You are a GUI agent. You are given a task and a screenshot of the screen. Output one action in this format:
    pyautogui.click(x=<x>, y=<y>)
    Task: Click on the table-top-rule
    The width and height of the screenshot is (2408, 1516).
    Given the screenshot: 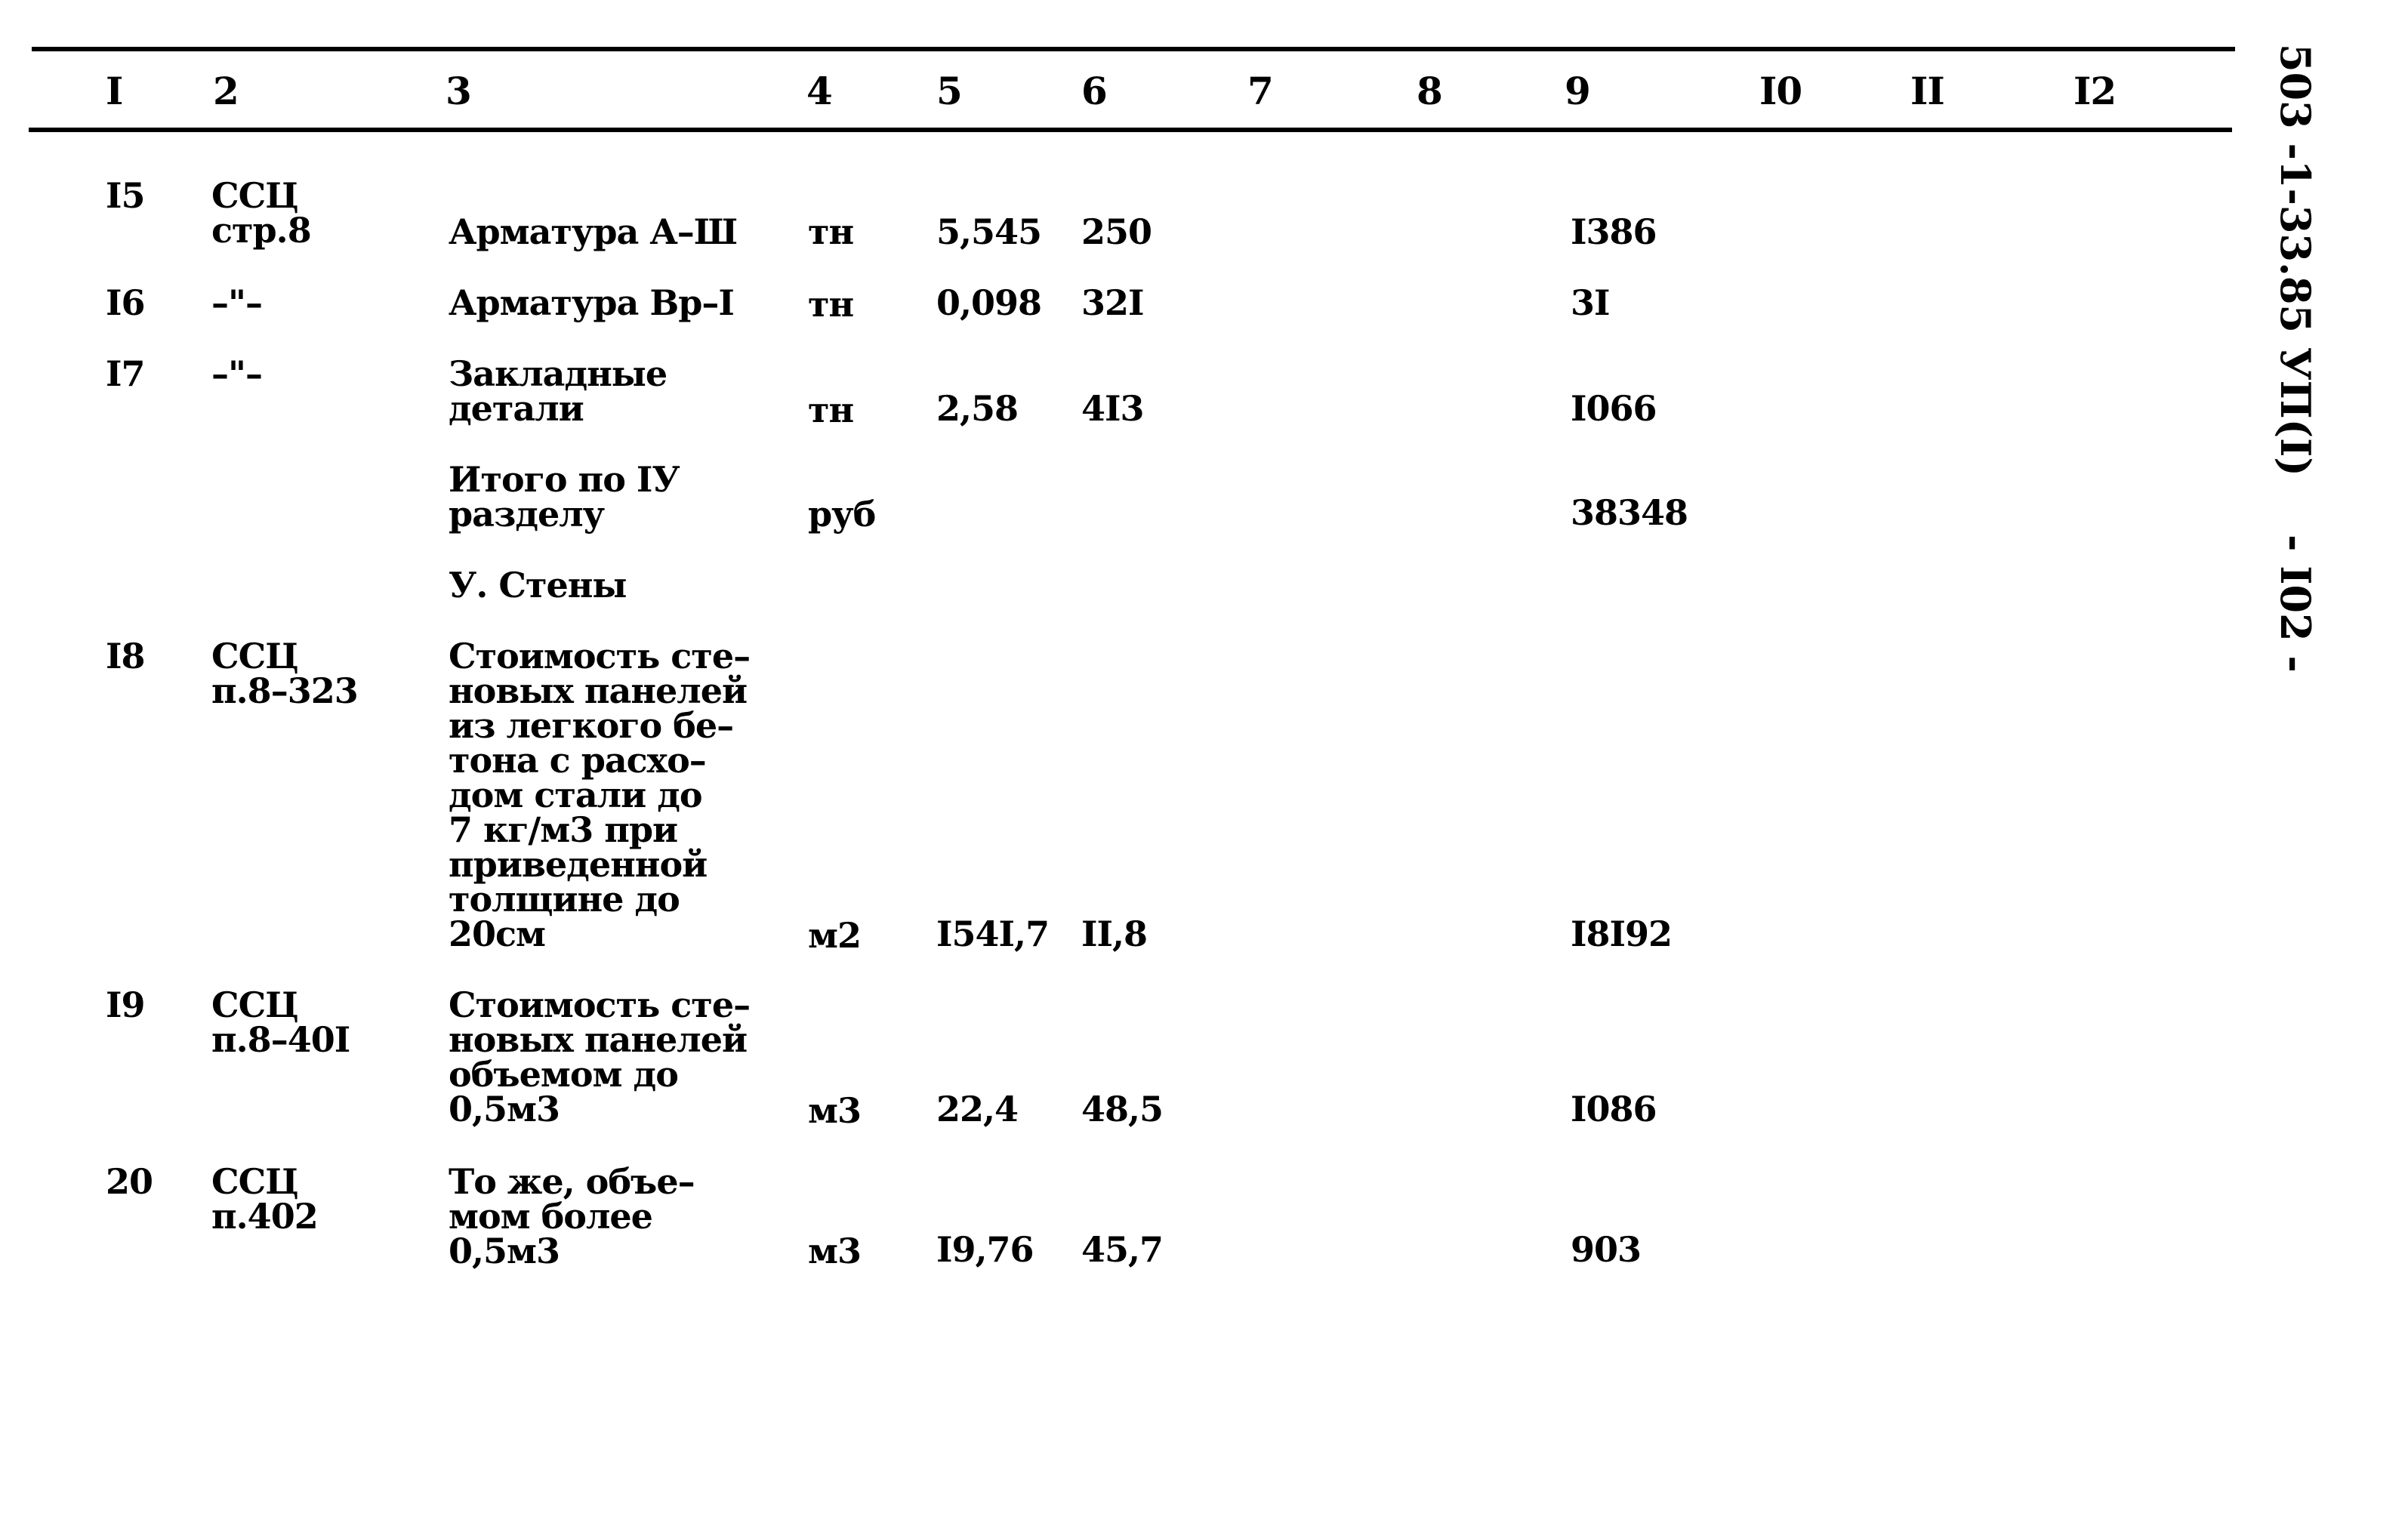 What is the action you would take?
    pyautogui.click(x=1133, y=49)
    